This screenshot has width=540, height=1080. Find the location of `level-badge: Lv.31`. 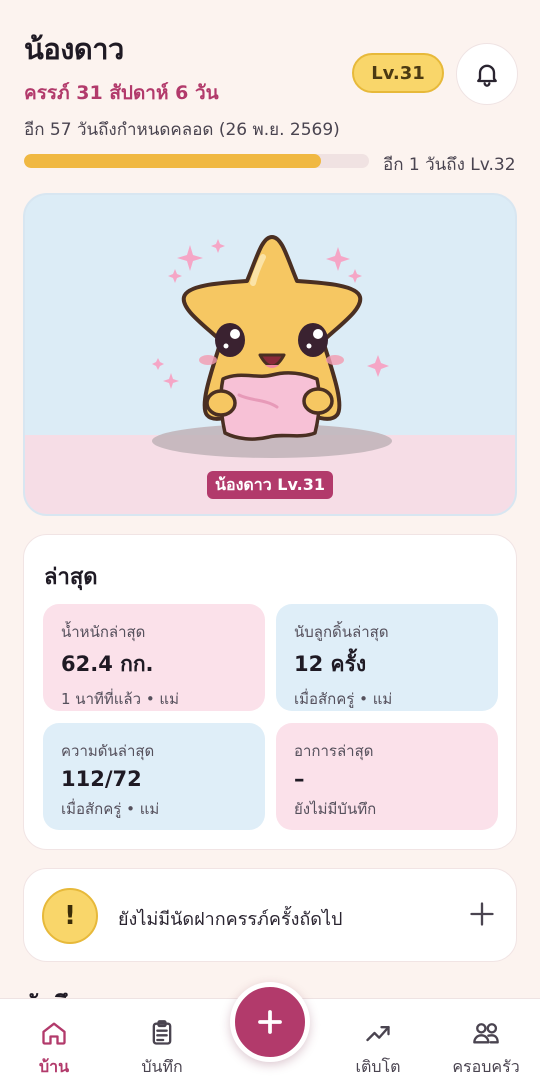

level-badge: Lv.31 is located at coordinates (398, 73).